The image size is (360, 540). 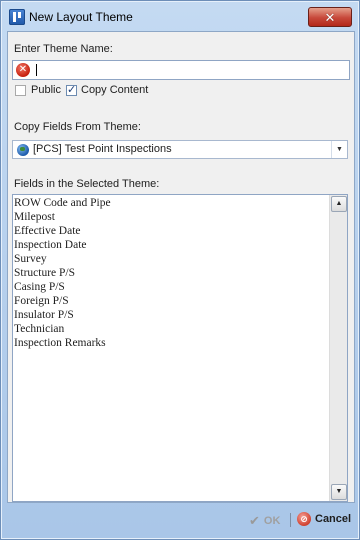 I want to click on theme-name-label: Enter Theme Name:, so click(x=63, y=49).